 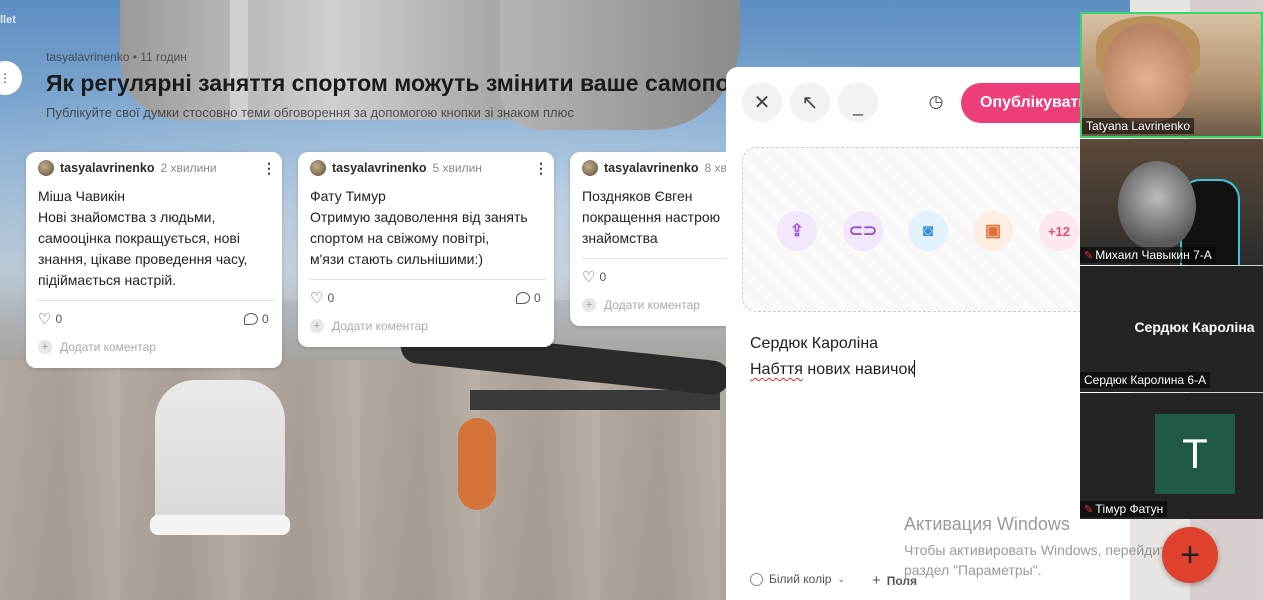 I want to click on more-attachments-button: +12, so click(x=1059, y=231).